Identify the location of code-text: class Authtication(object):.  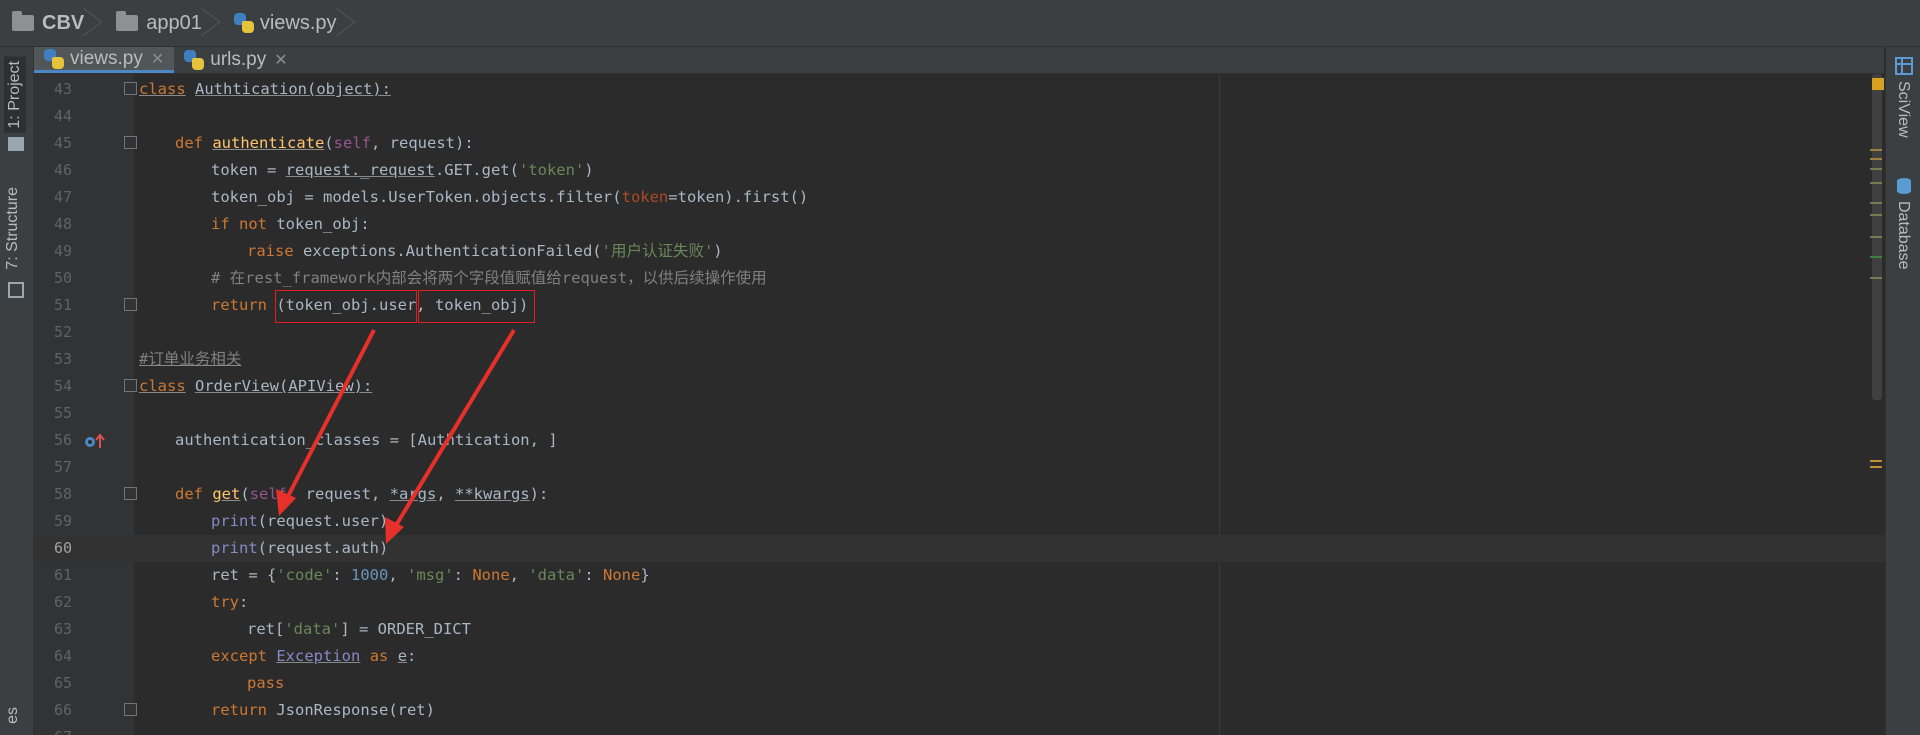
(265, 89).